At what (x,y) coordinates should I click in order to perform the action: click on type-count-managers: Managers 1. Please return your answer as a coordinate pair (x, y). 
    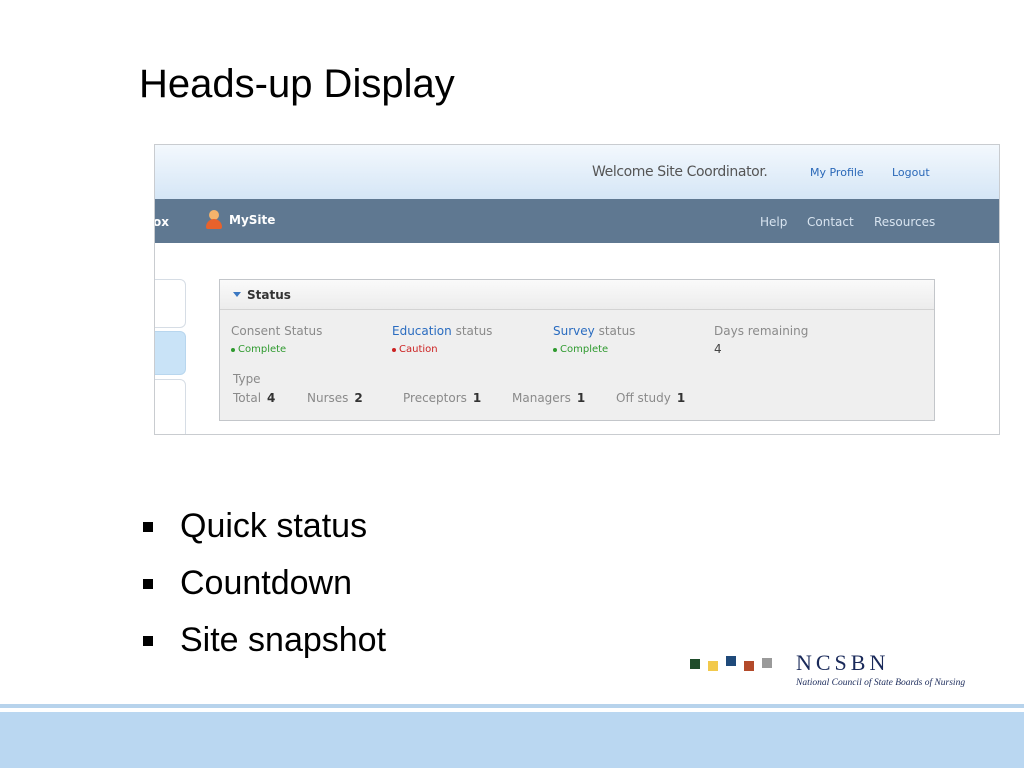
    Looking at the image, I should click on (549, 398).